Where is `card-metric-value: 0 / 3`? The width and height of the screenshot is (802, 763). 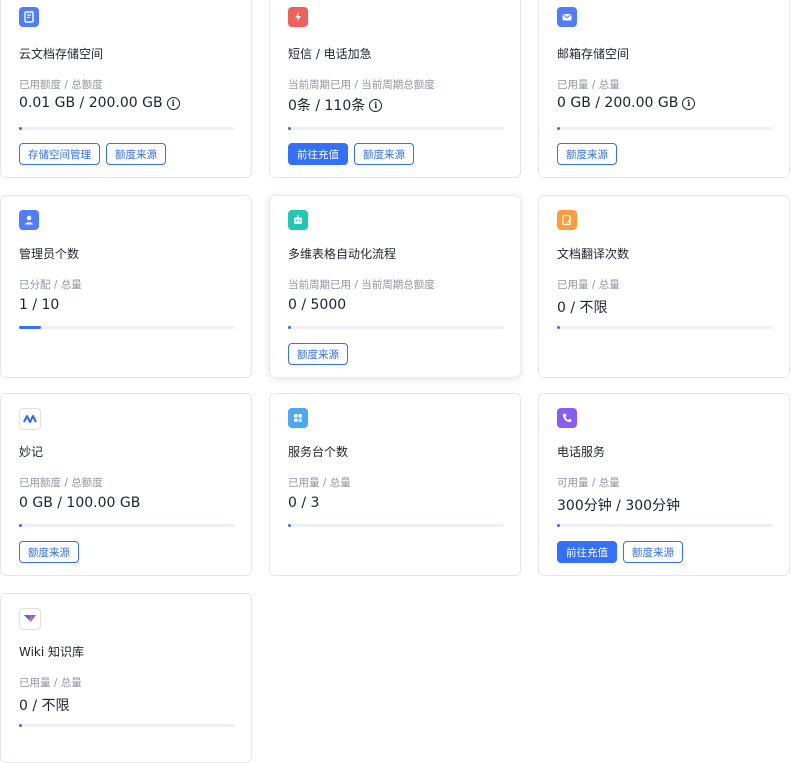 card-metric-value: 0 / 3 is located at coordinates (303, 503).